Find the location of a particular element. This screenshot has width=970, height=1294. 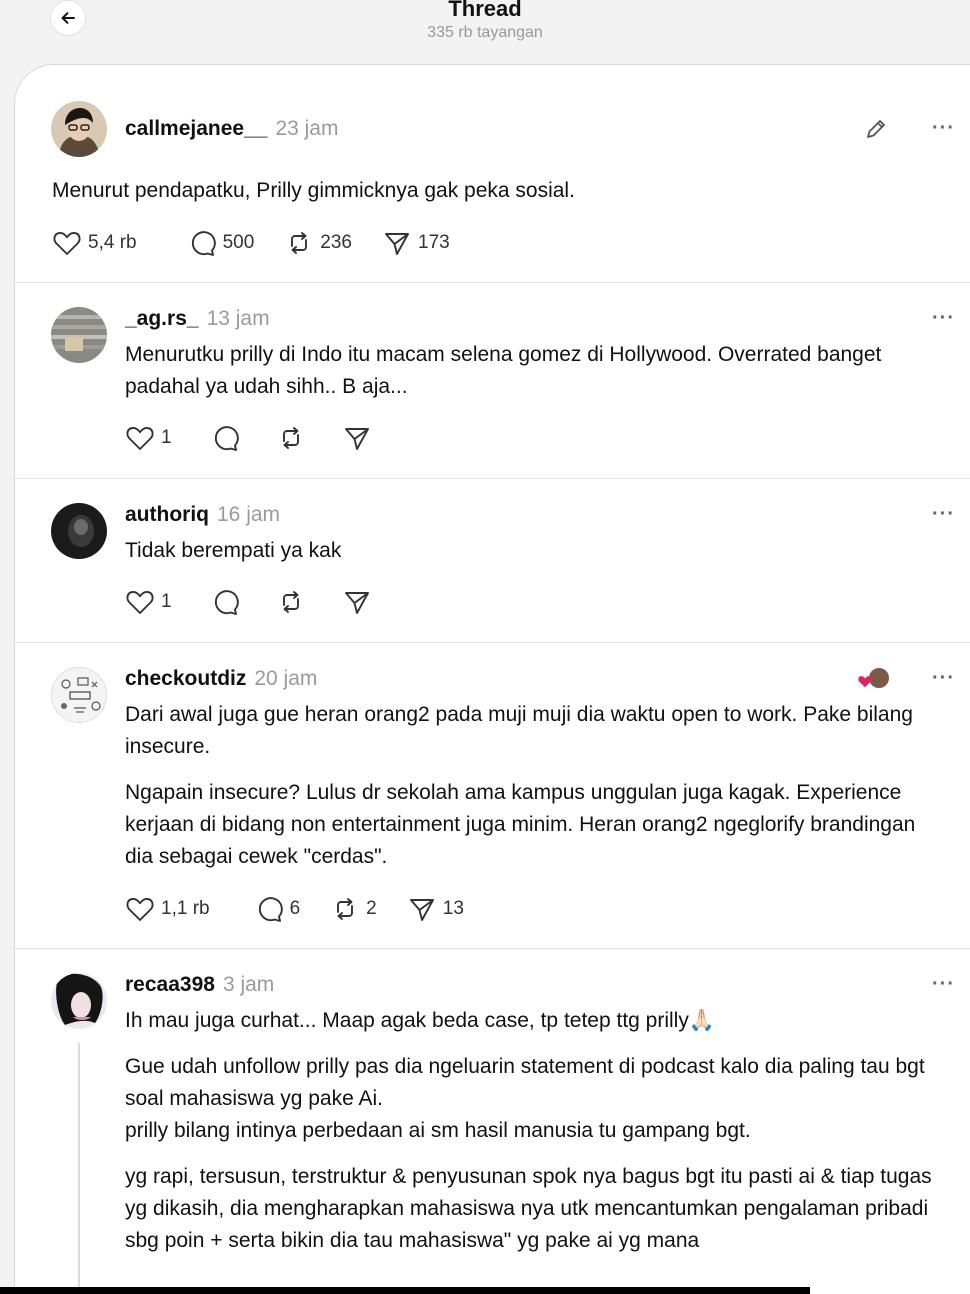

username-text: _ag.rs_ is located at coordinates (162, 318).